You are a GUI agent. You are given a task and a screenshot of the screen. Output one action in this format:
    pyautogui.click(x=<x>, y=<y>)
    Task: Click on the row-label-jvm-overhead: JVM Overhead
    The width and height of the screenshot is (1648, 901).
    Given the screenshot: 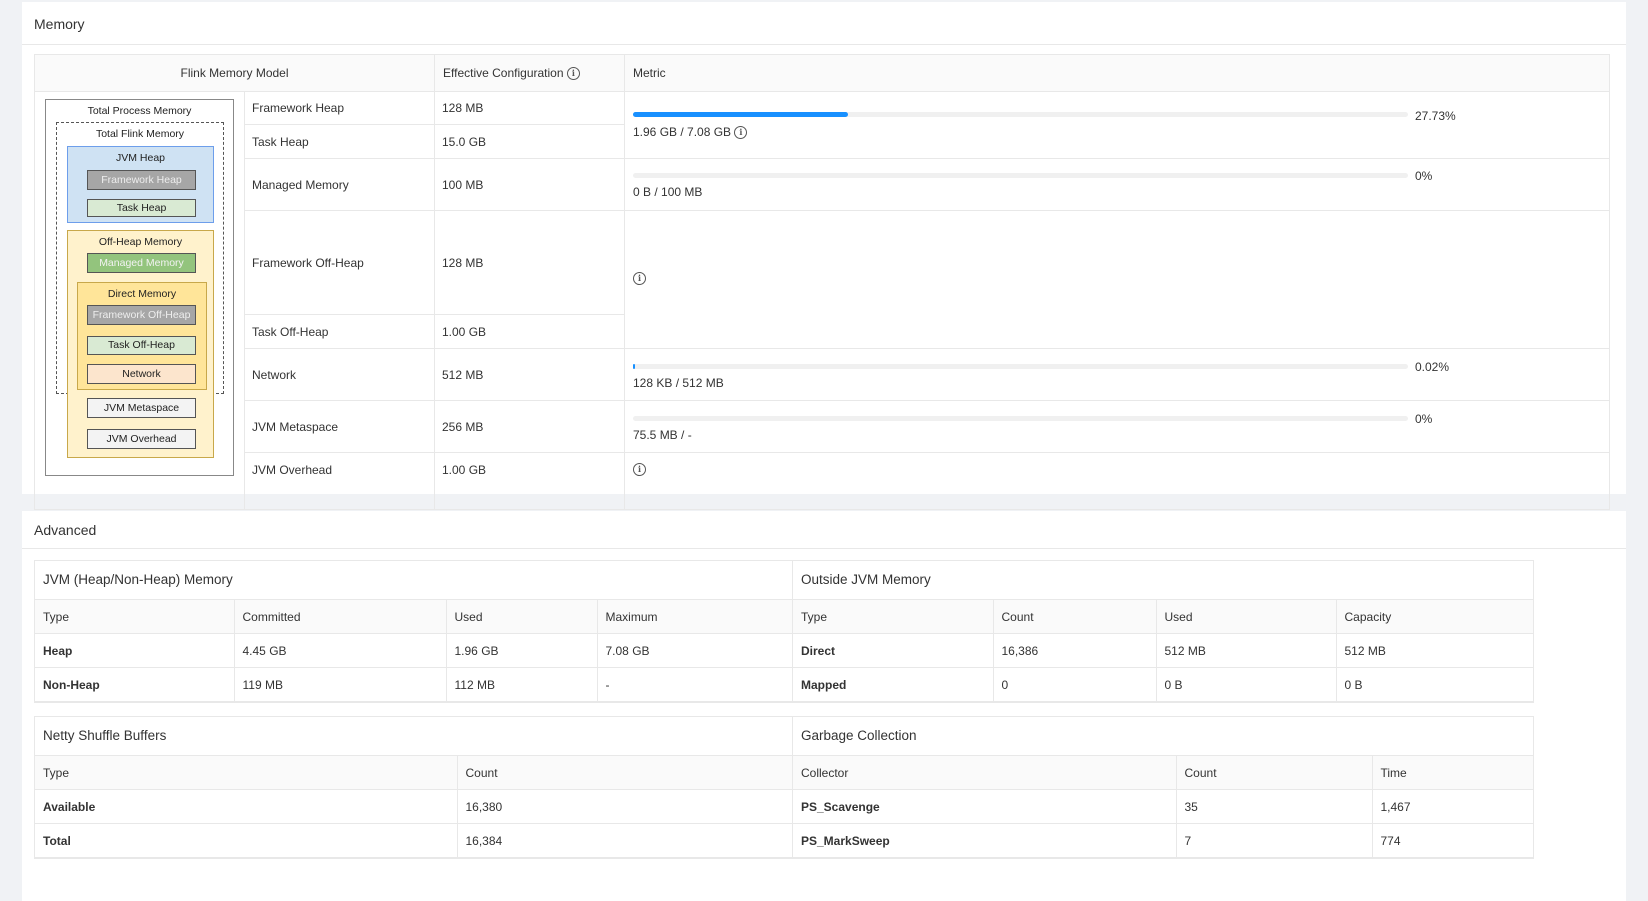 What is the action you would take?
    pyautogui.click(x=292, y=469)
    